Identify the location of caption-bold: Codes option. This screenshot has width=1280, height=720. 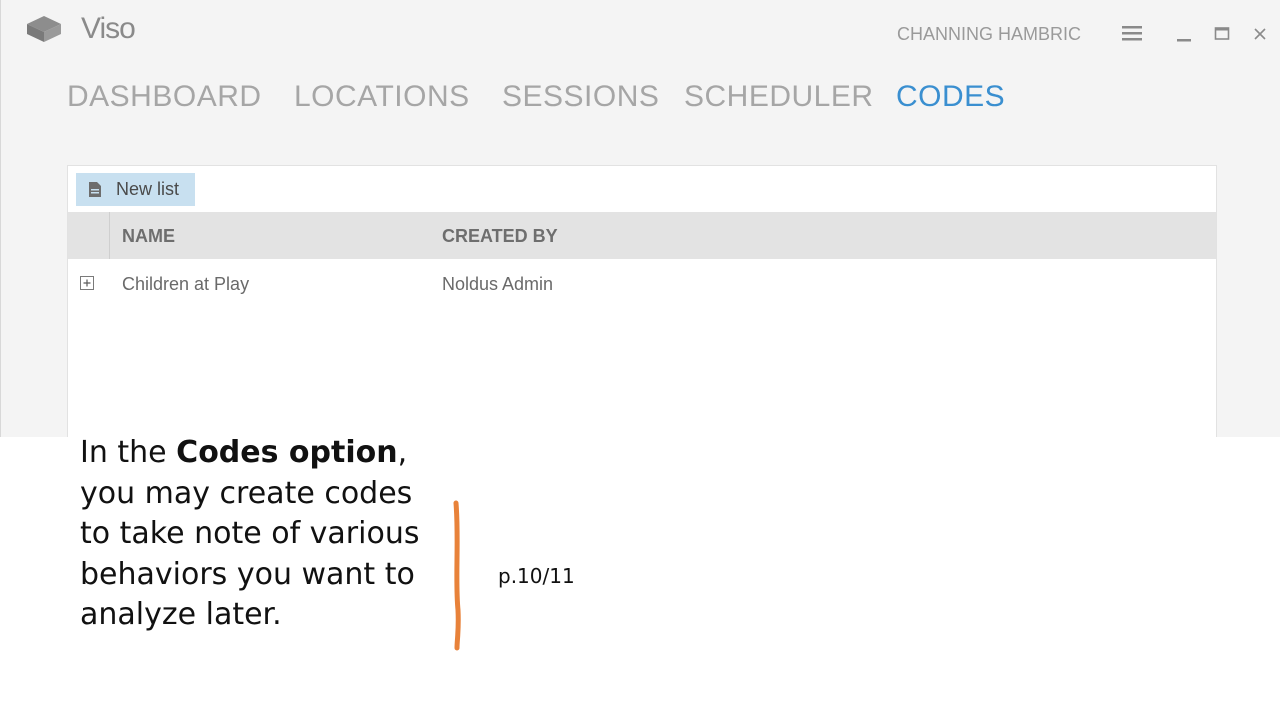
(287, 452).